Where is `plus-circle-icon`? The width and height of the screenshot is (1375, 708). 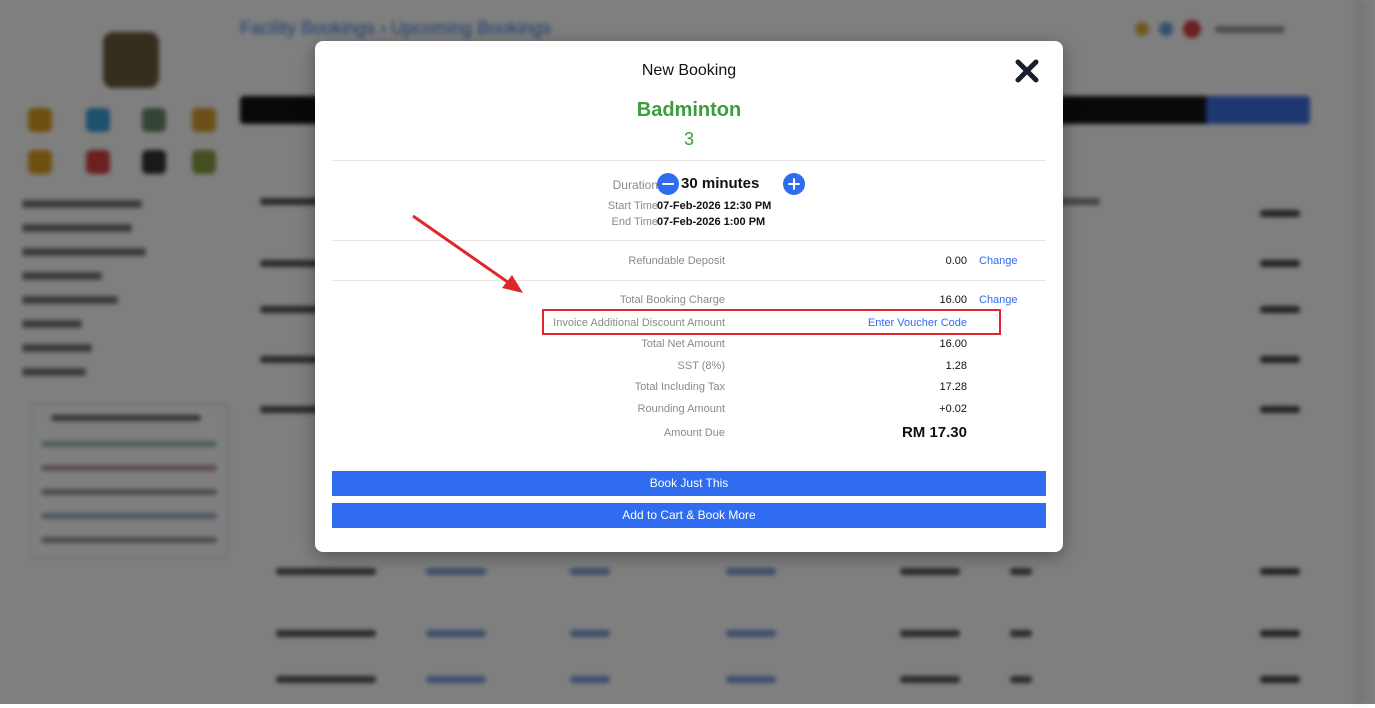
plus-circle-icon is located at coordinates (794, 184).